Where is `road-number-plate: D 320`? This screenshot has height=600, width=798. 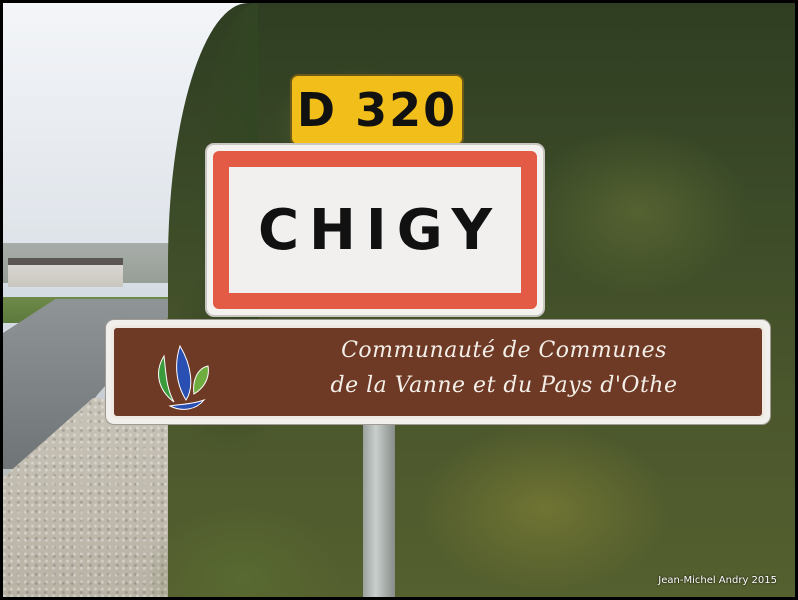
road-number-plate: D 320 is located at coordinates (377, 110).